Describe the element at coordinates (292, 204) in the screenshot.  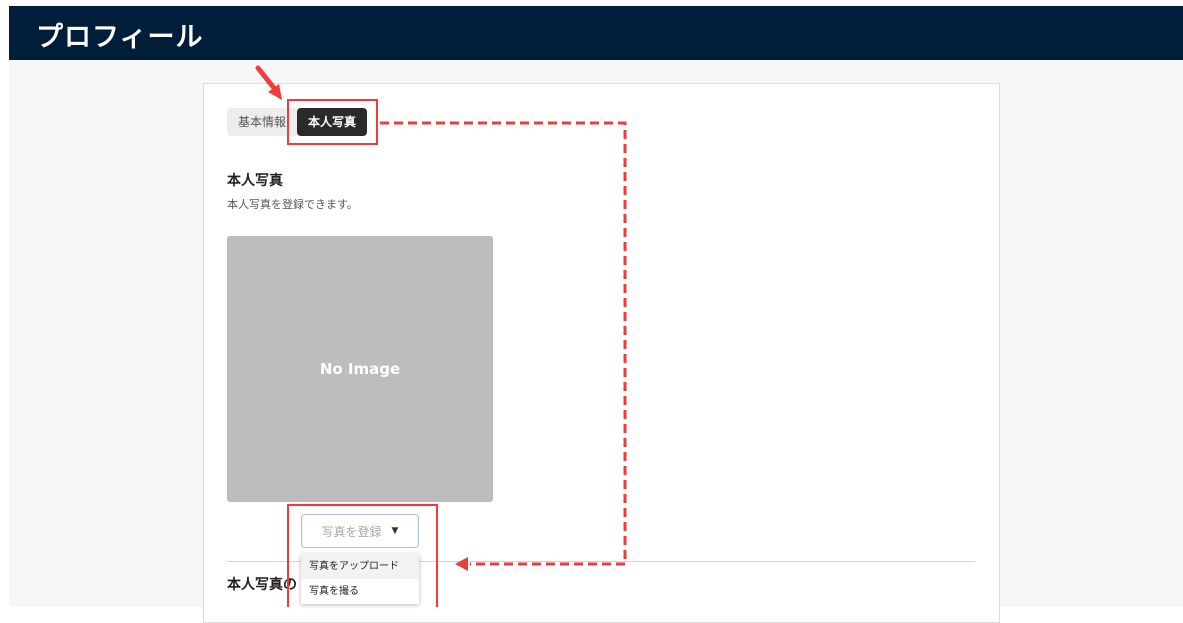
I see `section-description: 本人写真を登録できます。` at that location.